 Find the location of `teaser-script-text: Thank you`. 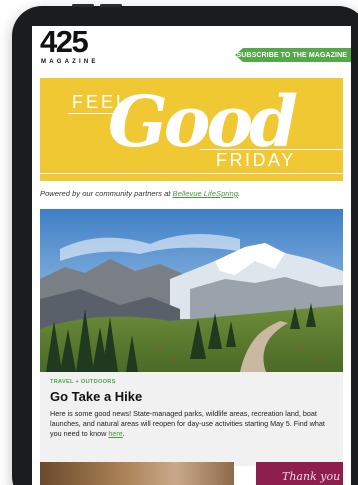

teaser-script-text: Thank you is located at coordinates (311, 476).